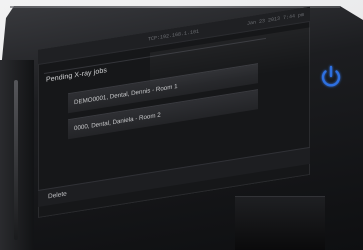 This screenshot has width=363, height=250. Describe the element at coordinates (280, 223) in the screenshot. I see `lower-panel-window` at that location.